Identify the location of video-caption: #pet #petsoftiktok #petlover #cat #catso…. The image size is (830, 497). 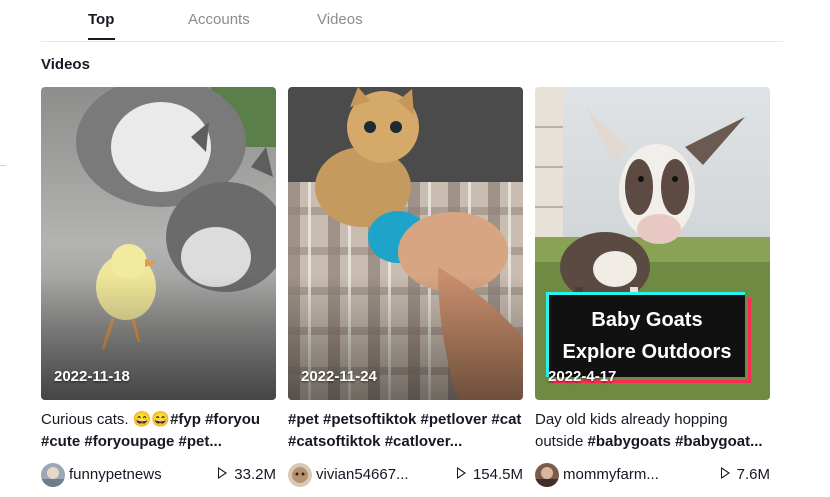
(405, 431).